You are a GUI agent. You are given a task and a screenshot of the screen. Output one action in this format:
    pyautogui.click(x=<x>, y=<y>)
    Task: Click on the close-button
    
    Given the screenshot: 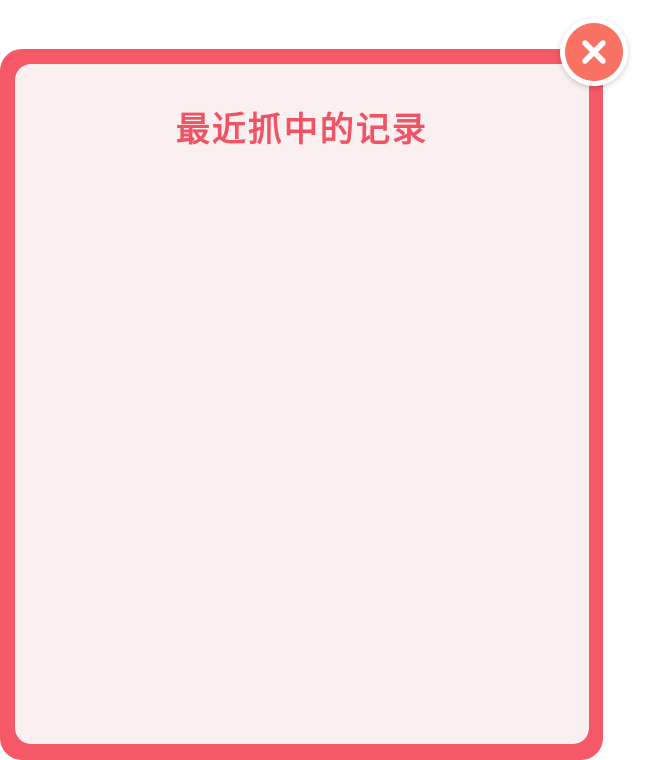 What is the action you would take?
    pyautogui.click(x=594, y=52)
    